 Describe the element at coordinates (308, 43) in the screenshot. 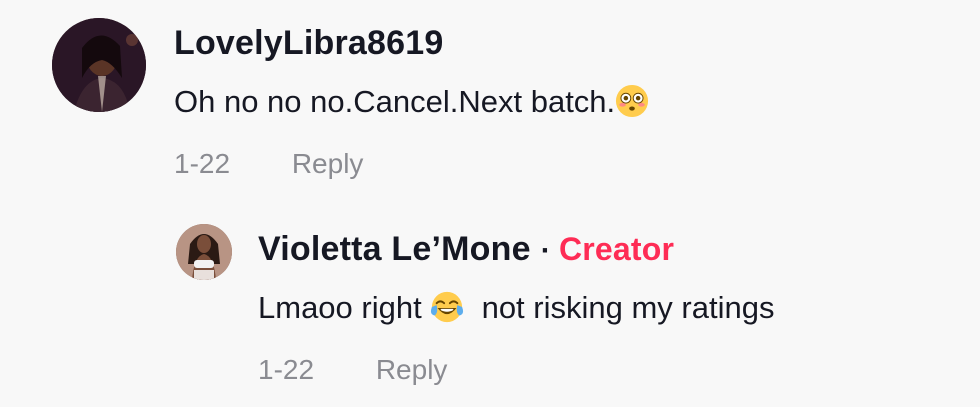

I see `username: LovelyLibra8619` at that location.